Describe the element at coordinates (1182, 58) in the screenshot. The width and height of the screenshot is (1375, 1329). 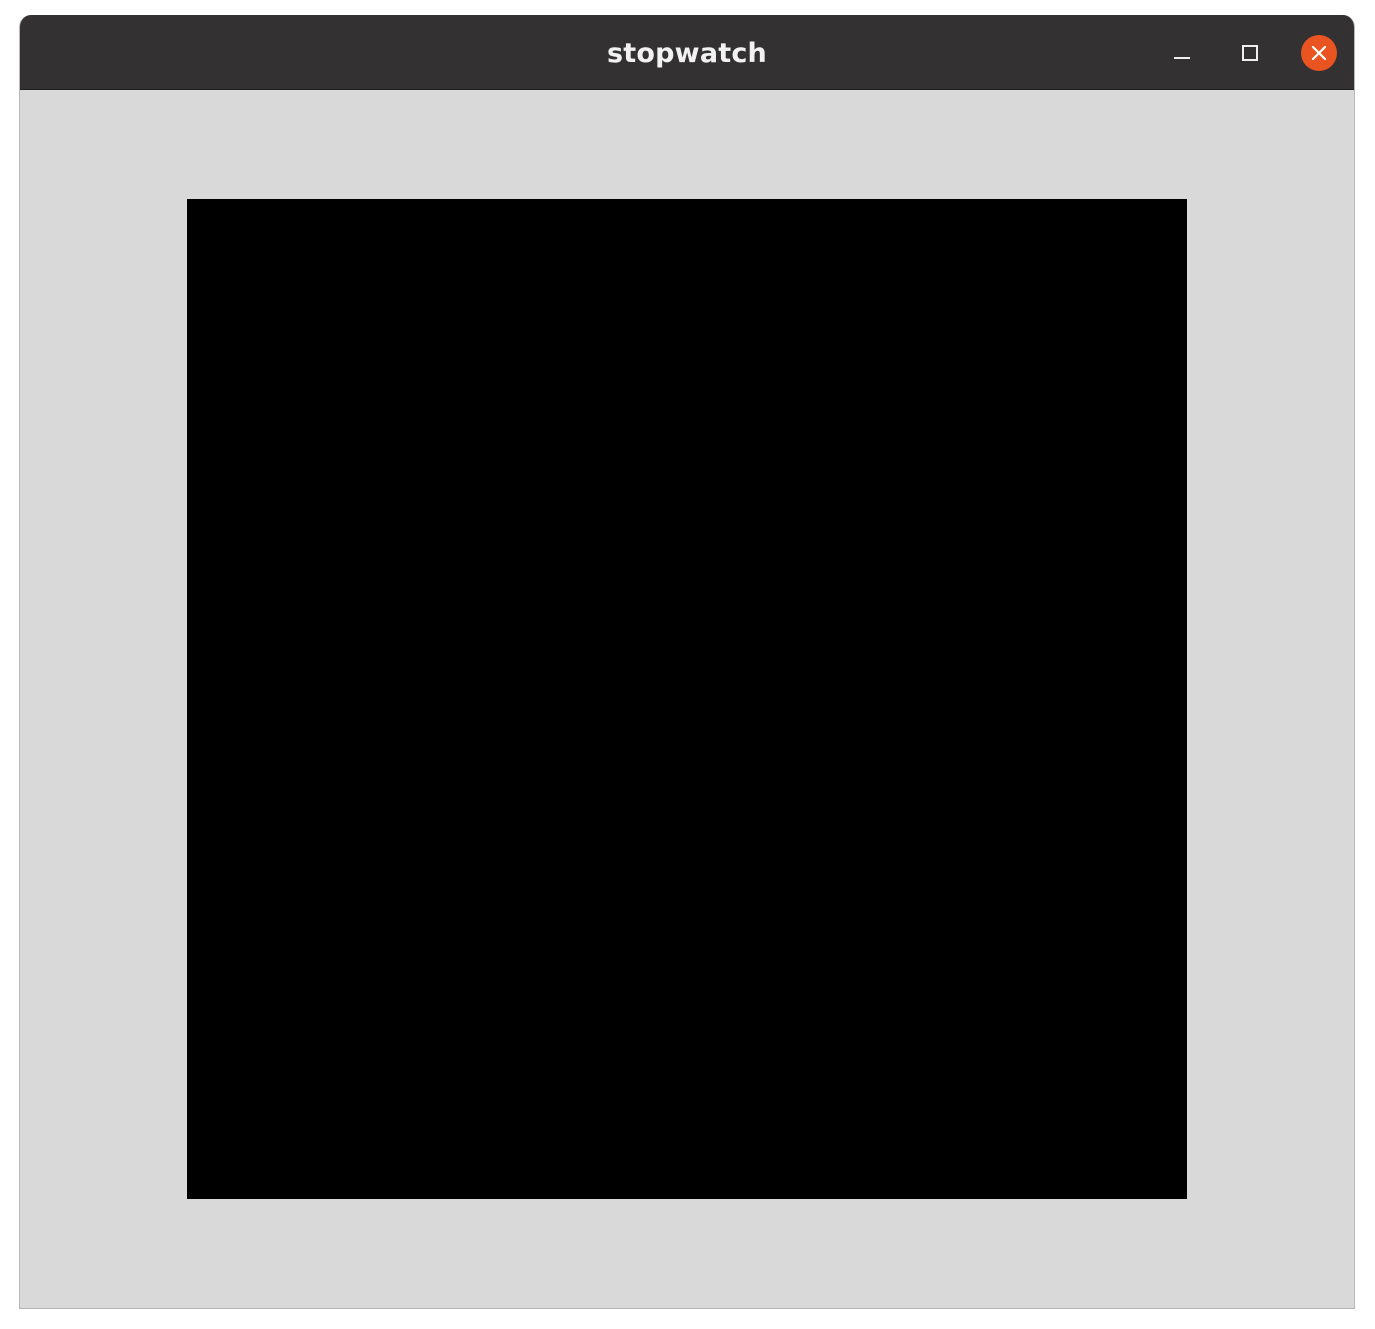
I see `minimize-icon` at that location.